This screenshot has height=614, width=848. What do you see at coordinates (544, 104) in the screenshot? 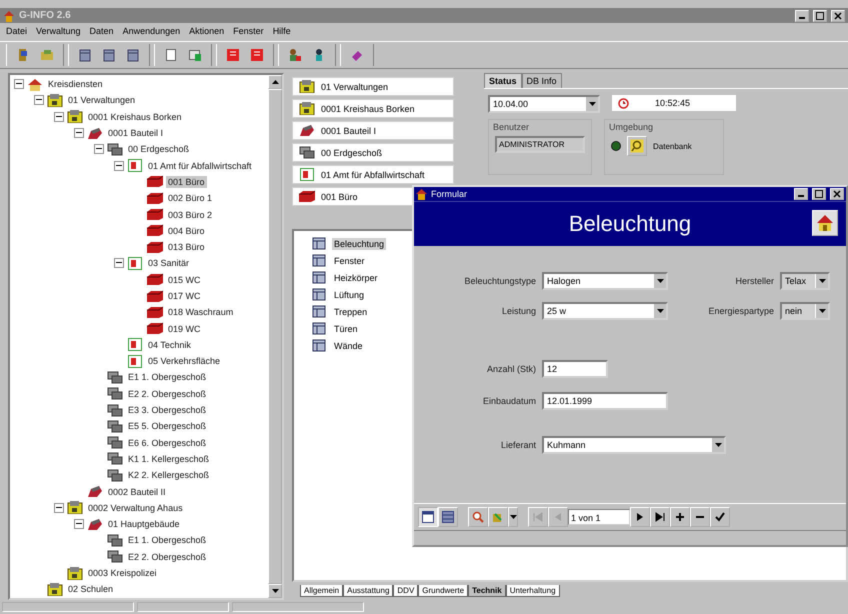
I see `date-dropdown: 10.04.00` at bounding box center [544, 104].